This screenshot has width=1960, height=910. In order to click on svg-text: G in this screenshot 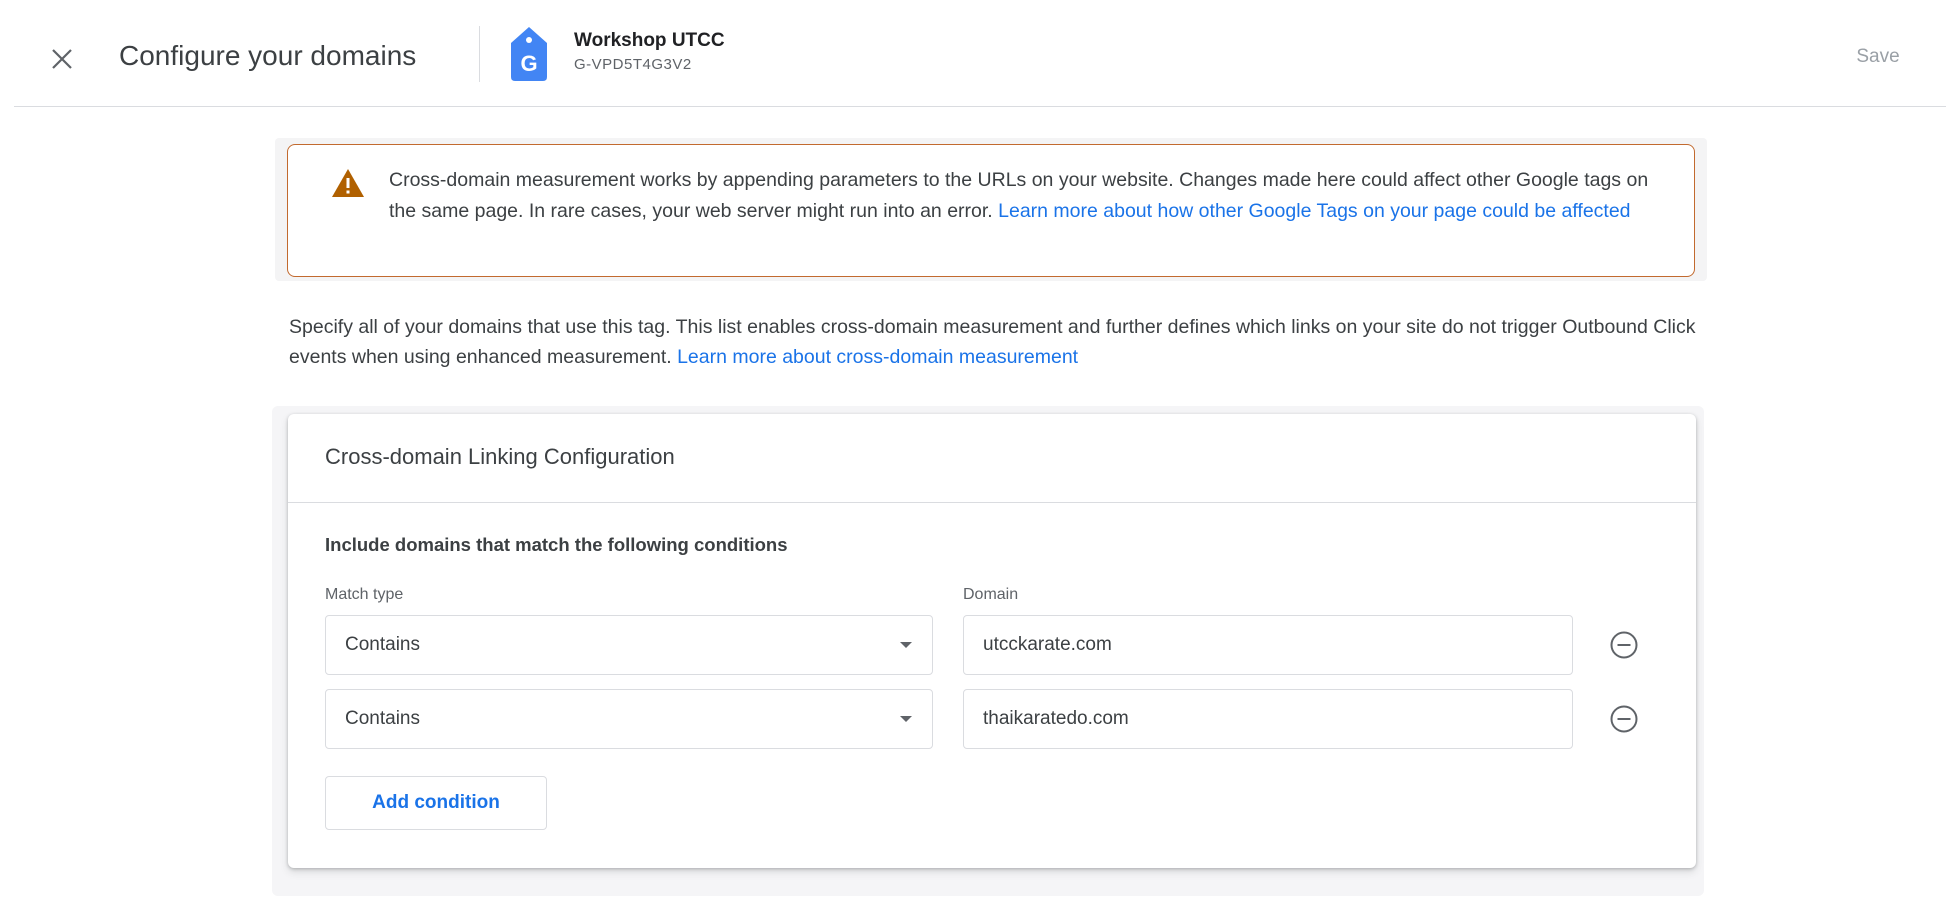, I will do `click(528, 63)`.